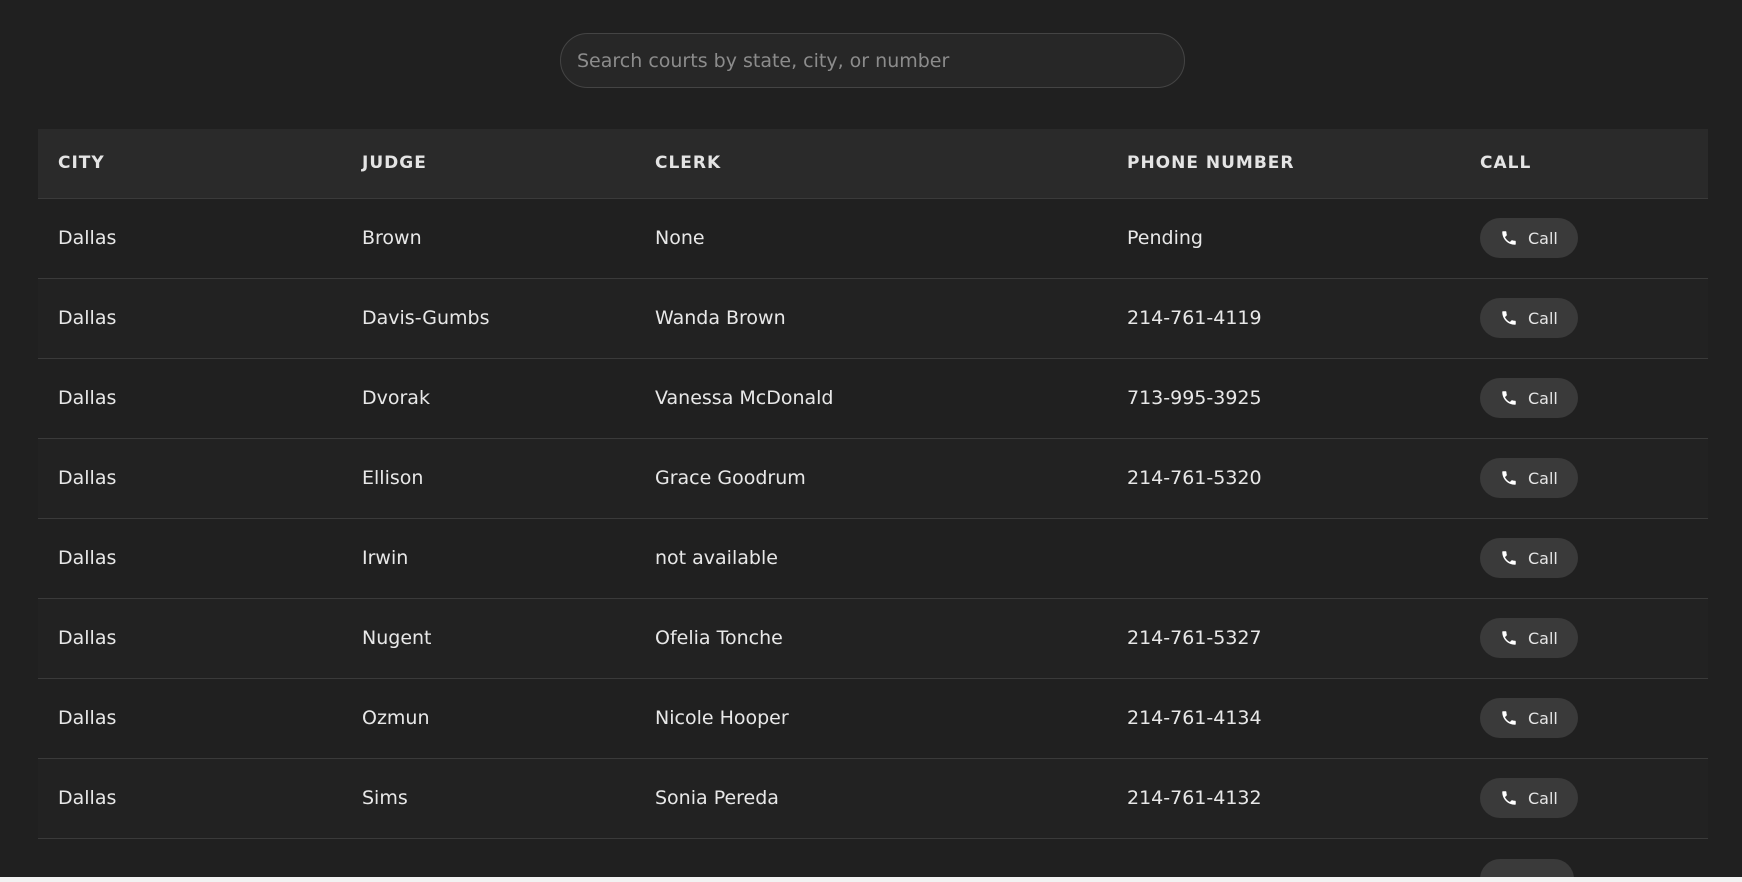  Describe the element at coordinates (720, 318) in the screenshot. I see `clerk-cell: Wanda Brown` at that location.